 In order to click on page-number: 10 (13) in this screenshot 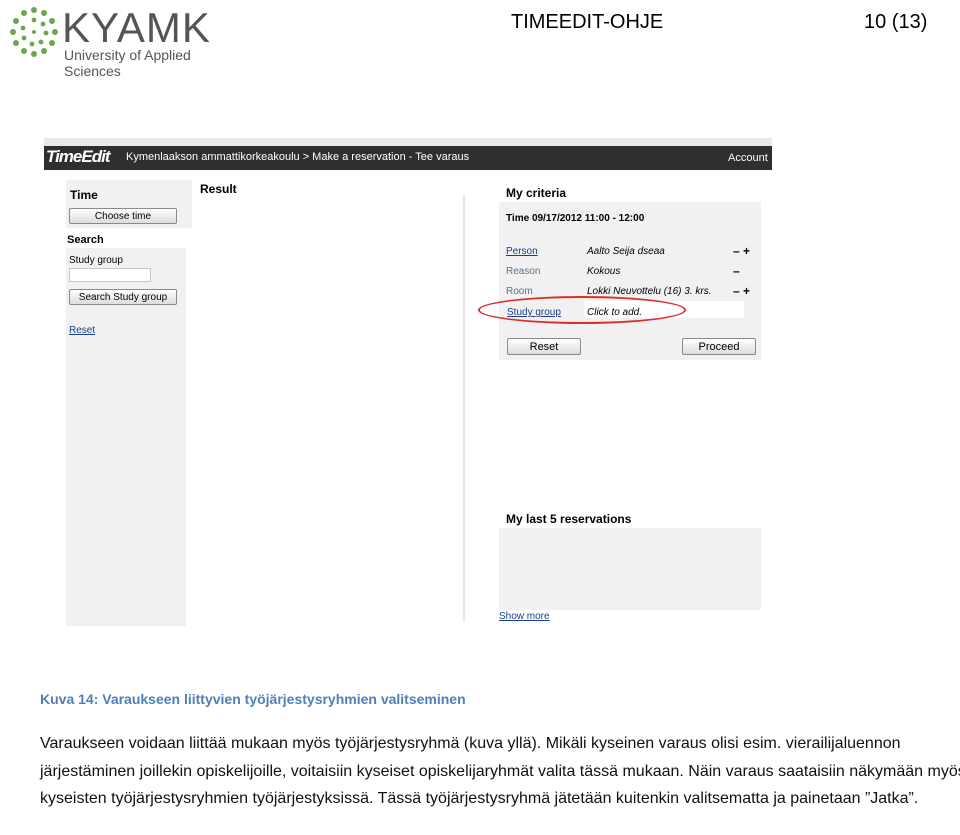, I will do `click(896, 22)`.